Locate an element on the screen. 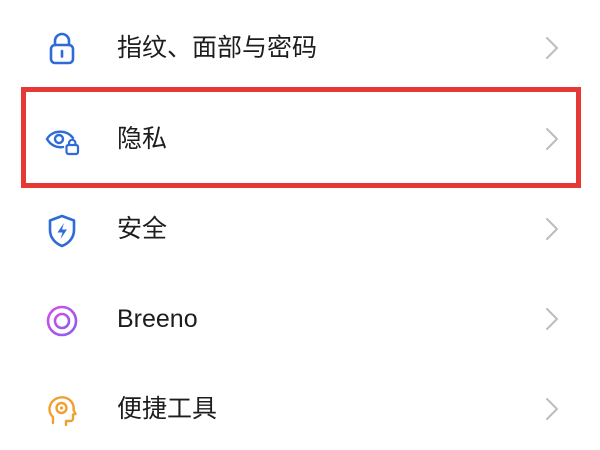 The image size is (600, 450). settings-item-label: 安全 is located at coordinates (142, 228).